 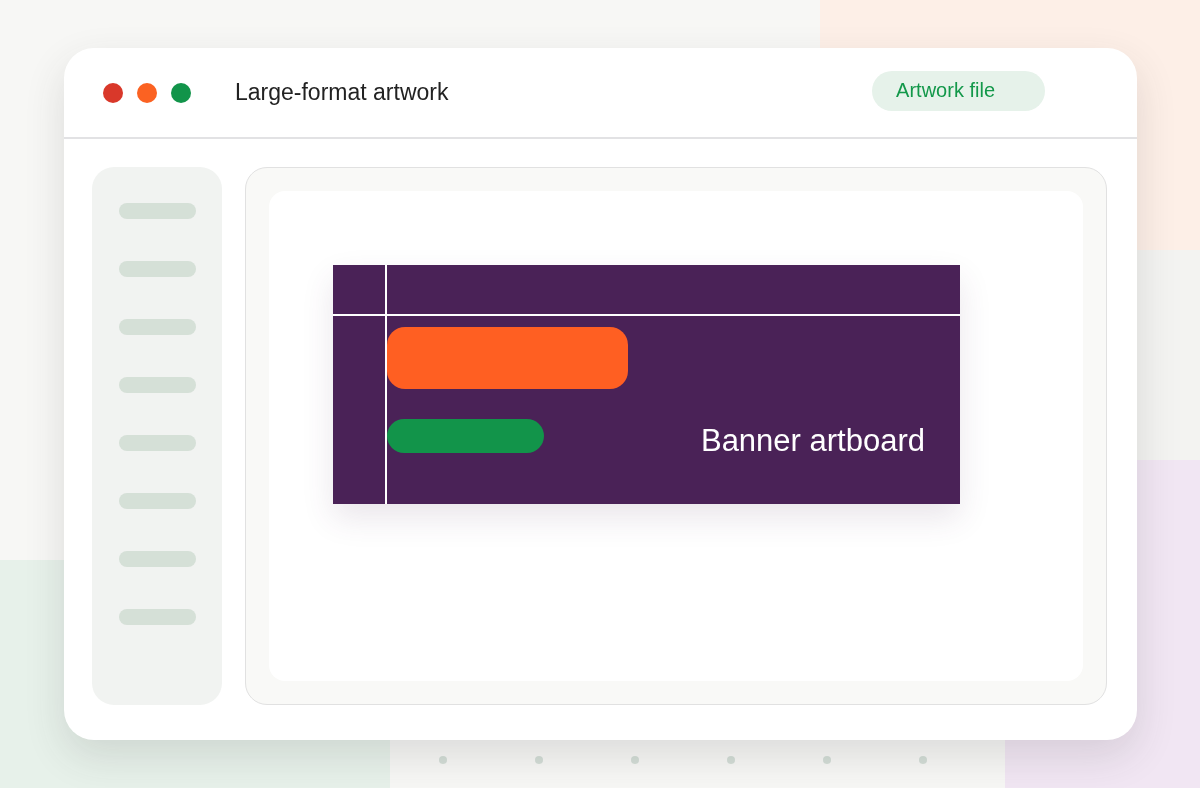 What do you see at coordinates (342, 92) in the screenshot?
I see `window-title: Large-format artwork` at bounding box center [342, 92].